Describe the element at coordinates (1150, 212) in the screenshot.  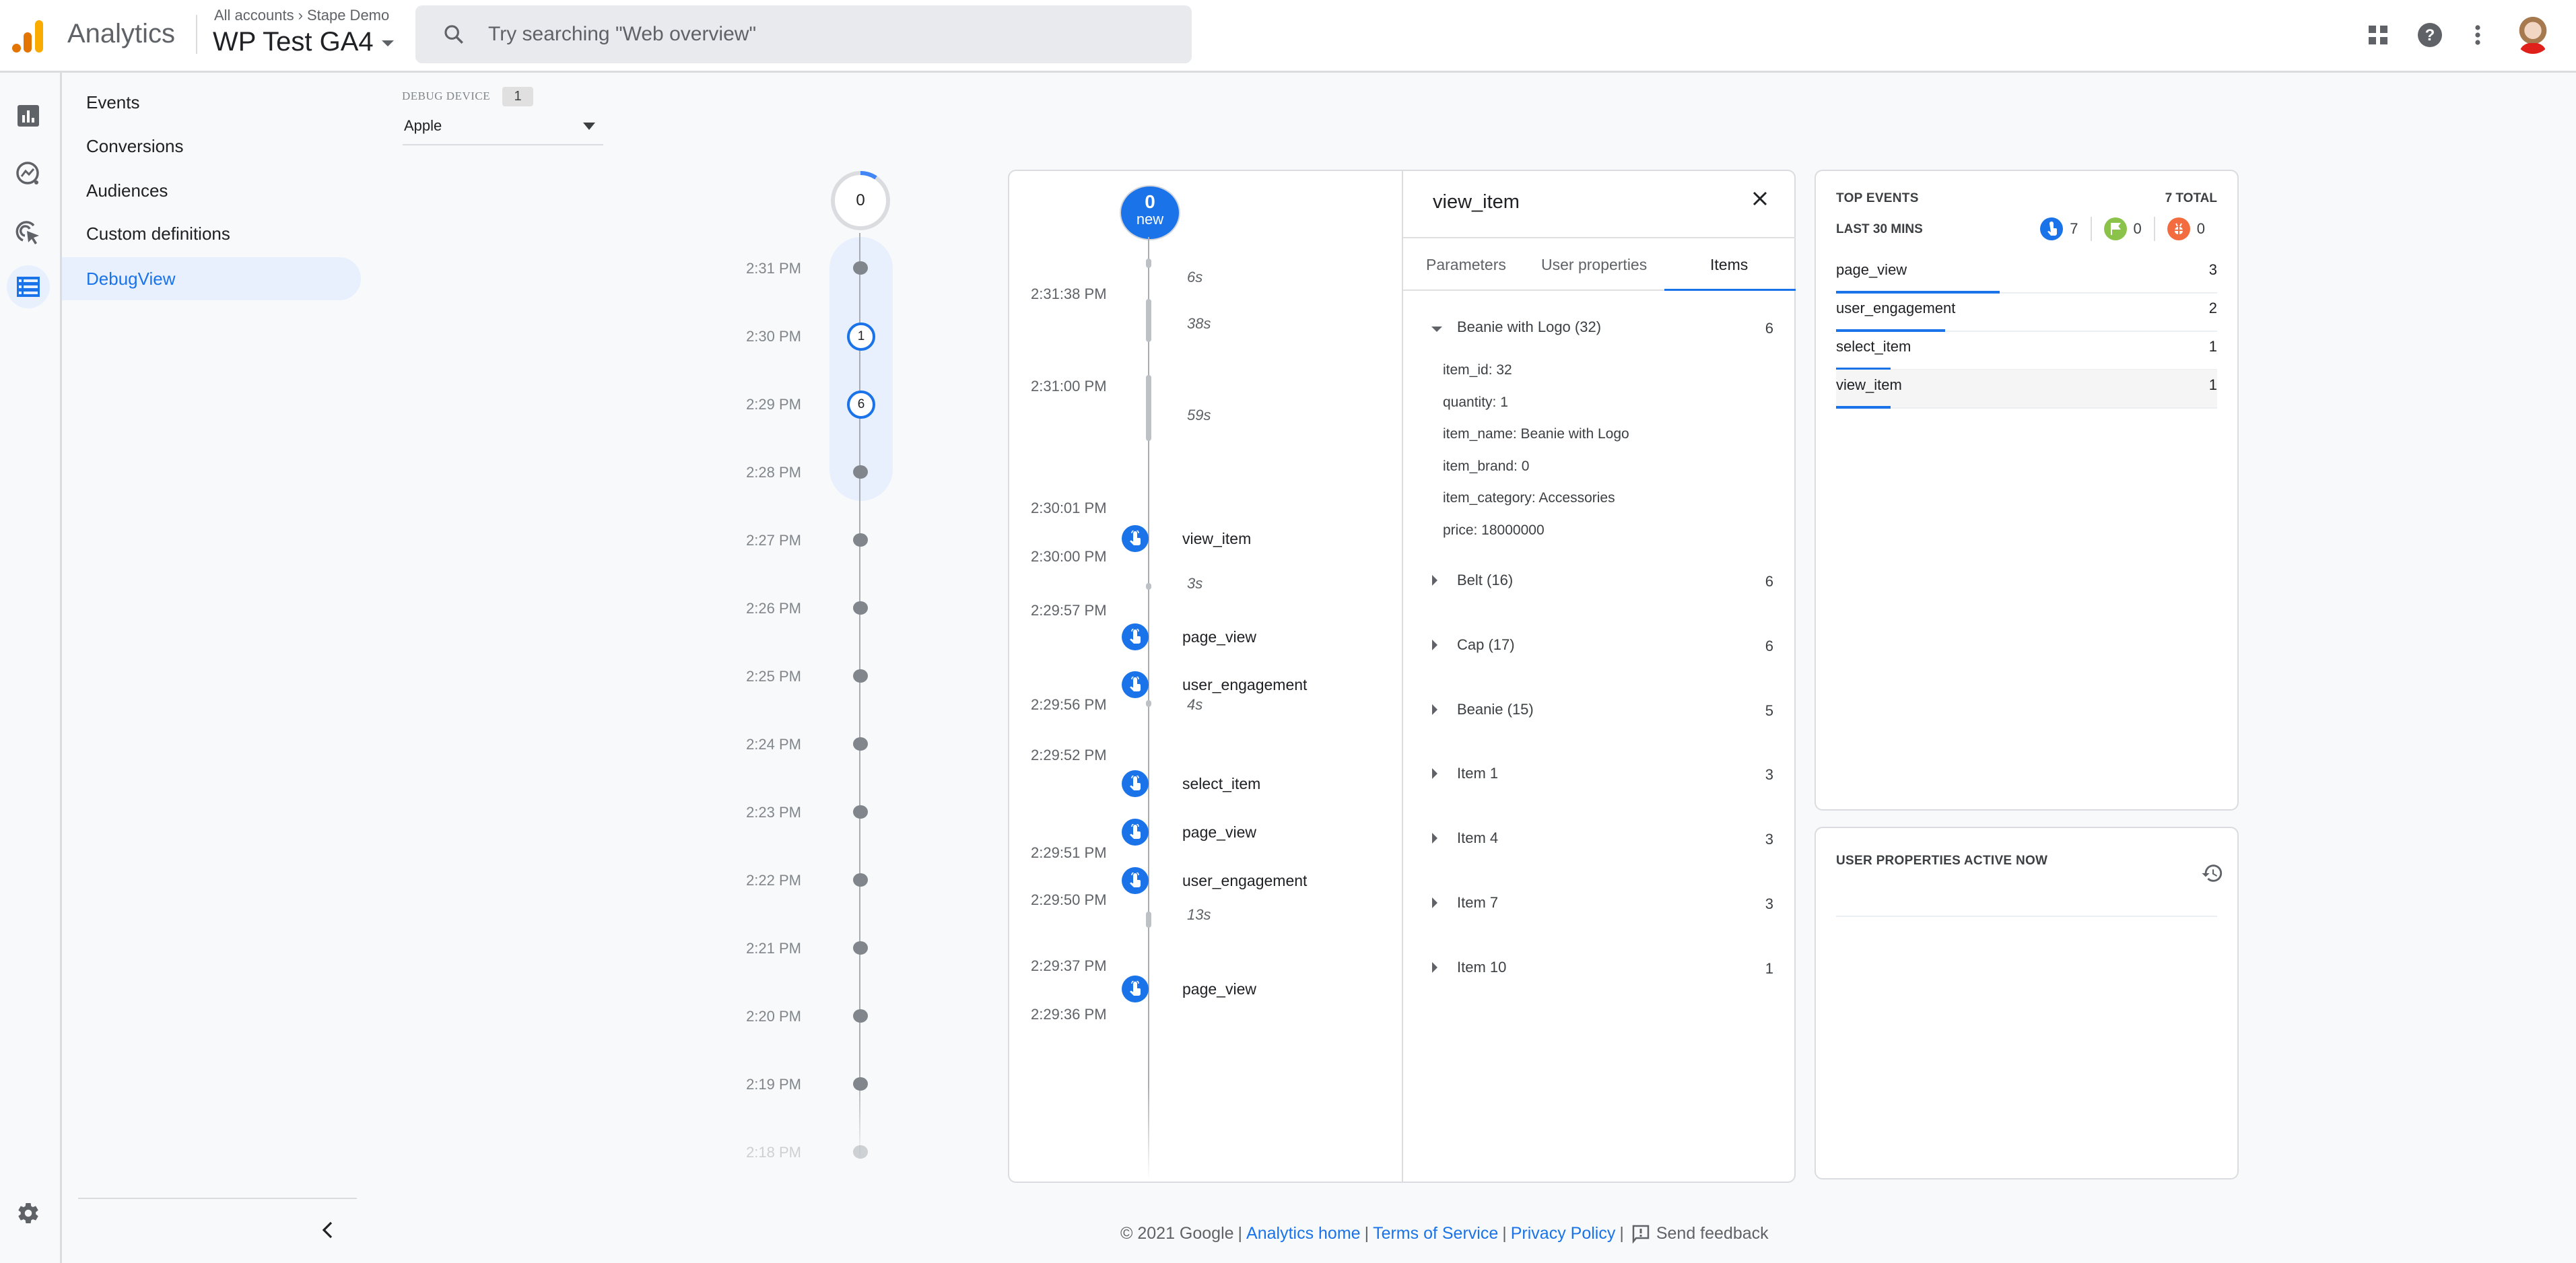
I see `new-events-bubble: 0 new` at that location.